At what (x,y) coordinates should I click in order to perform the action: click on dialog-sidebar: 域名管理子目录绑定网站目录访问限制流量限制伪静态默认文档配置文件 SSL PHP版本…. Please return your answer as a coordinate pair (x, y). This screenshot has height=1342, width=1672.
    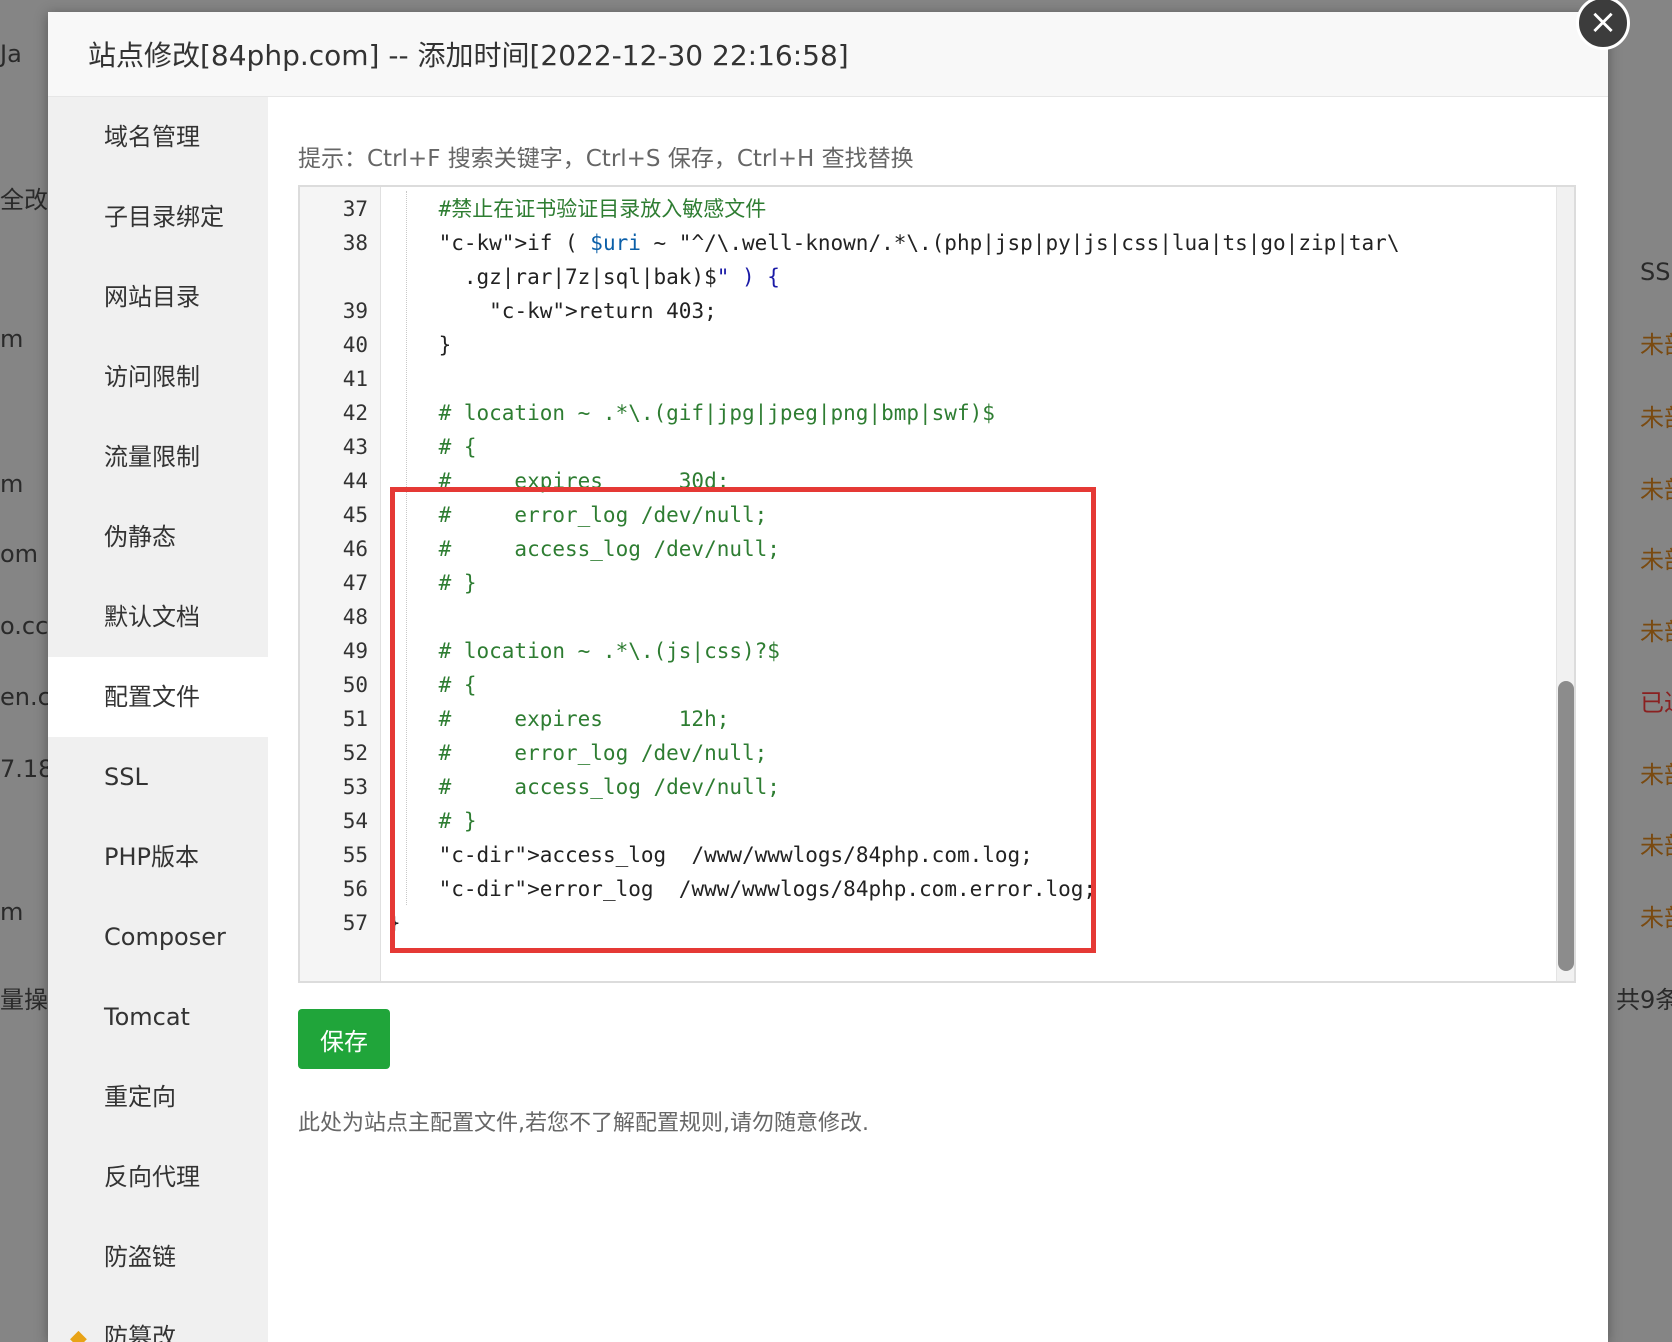
    Looking at the image, I should click on (158, 719).